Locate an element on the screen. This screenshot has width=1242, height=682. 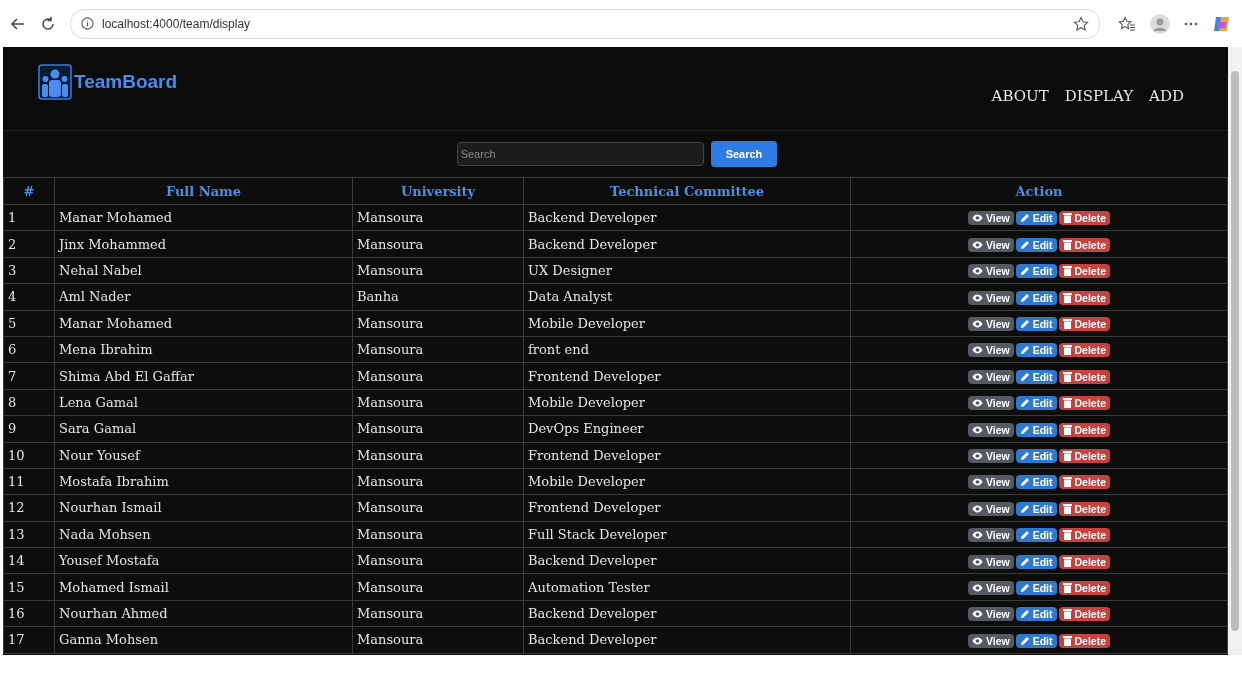
row-number: 9 is located at coordinates (29, 428).